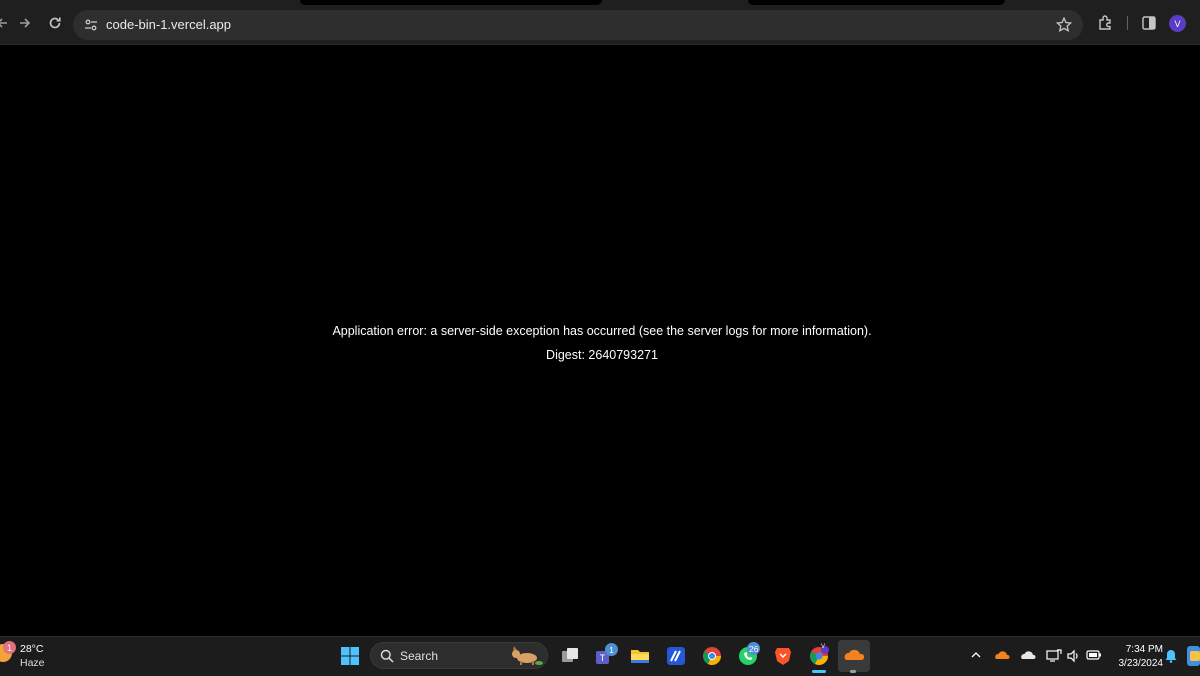 This screenshot has height=676, width=1200. Describe the element at coordinates (32, 663) in the screenshot. I see `weather-condition: Haze` at that location.